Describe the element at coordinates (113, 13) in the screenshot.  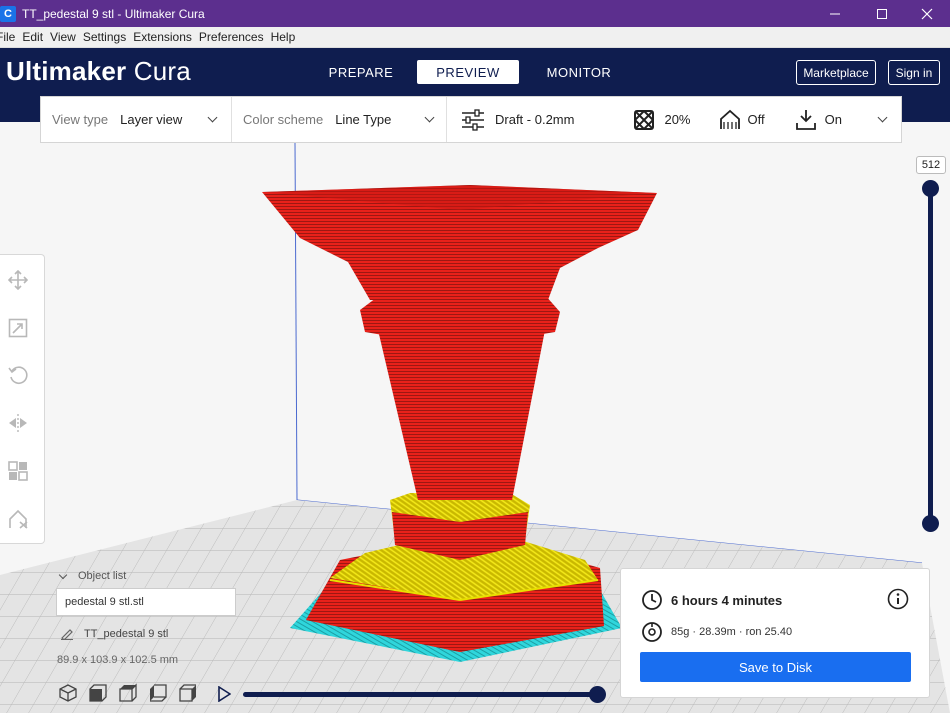
I see `window-title: TT_pedestal 9 stl - Ultimaker Cura` at that location.